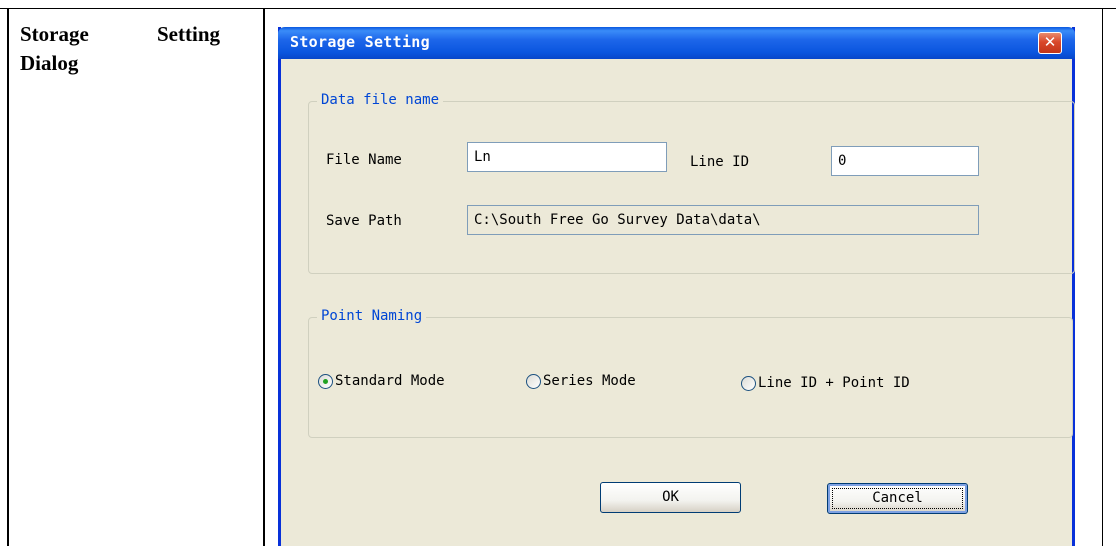  I want to click on close-button: ✕, so click(1050, 43).